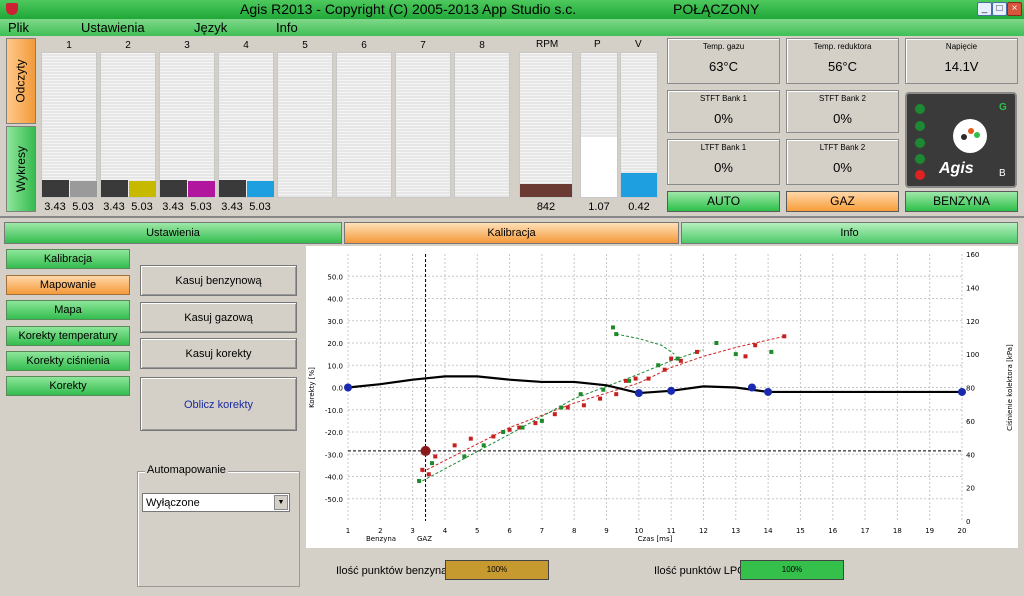  Describe the element at coordinates (412, 531) in the screenshot. I see `x-tick-label: 3` at that location.